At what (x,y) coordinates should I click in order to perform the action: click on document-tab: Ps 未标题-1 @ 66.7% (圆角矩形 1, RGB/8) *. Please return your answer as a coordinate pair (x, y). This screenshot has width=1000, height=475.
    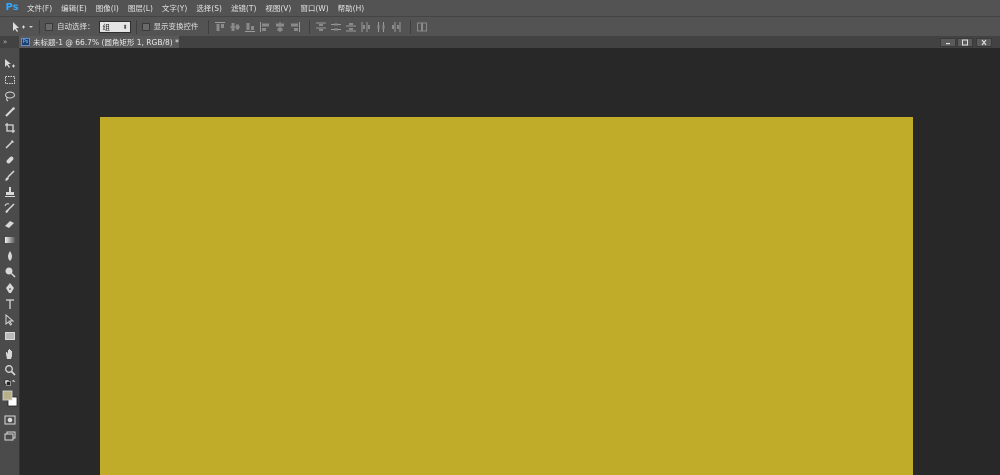
    Looking at the image, I should click on (99, 42).